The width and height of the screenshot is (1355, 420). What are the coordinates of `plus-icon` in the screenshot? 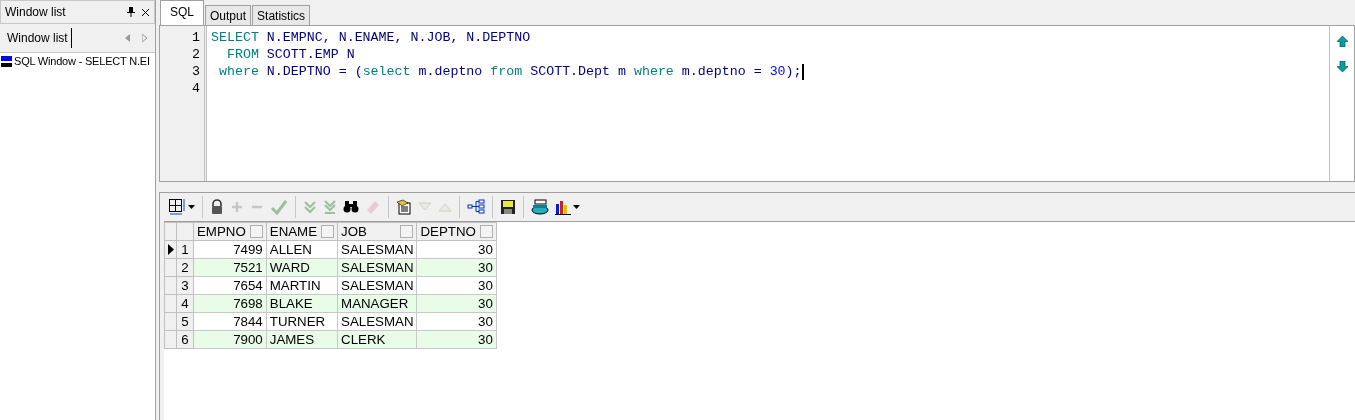 It's located at (237, 207).